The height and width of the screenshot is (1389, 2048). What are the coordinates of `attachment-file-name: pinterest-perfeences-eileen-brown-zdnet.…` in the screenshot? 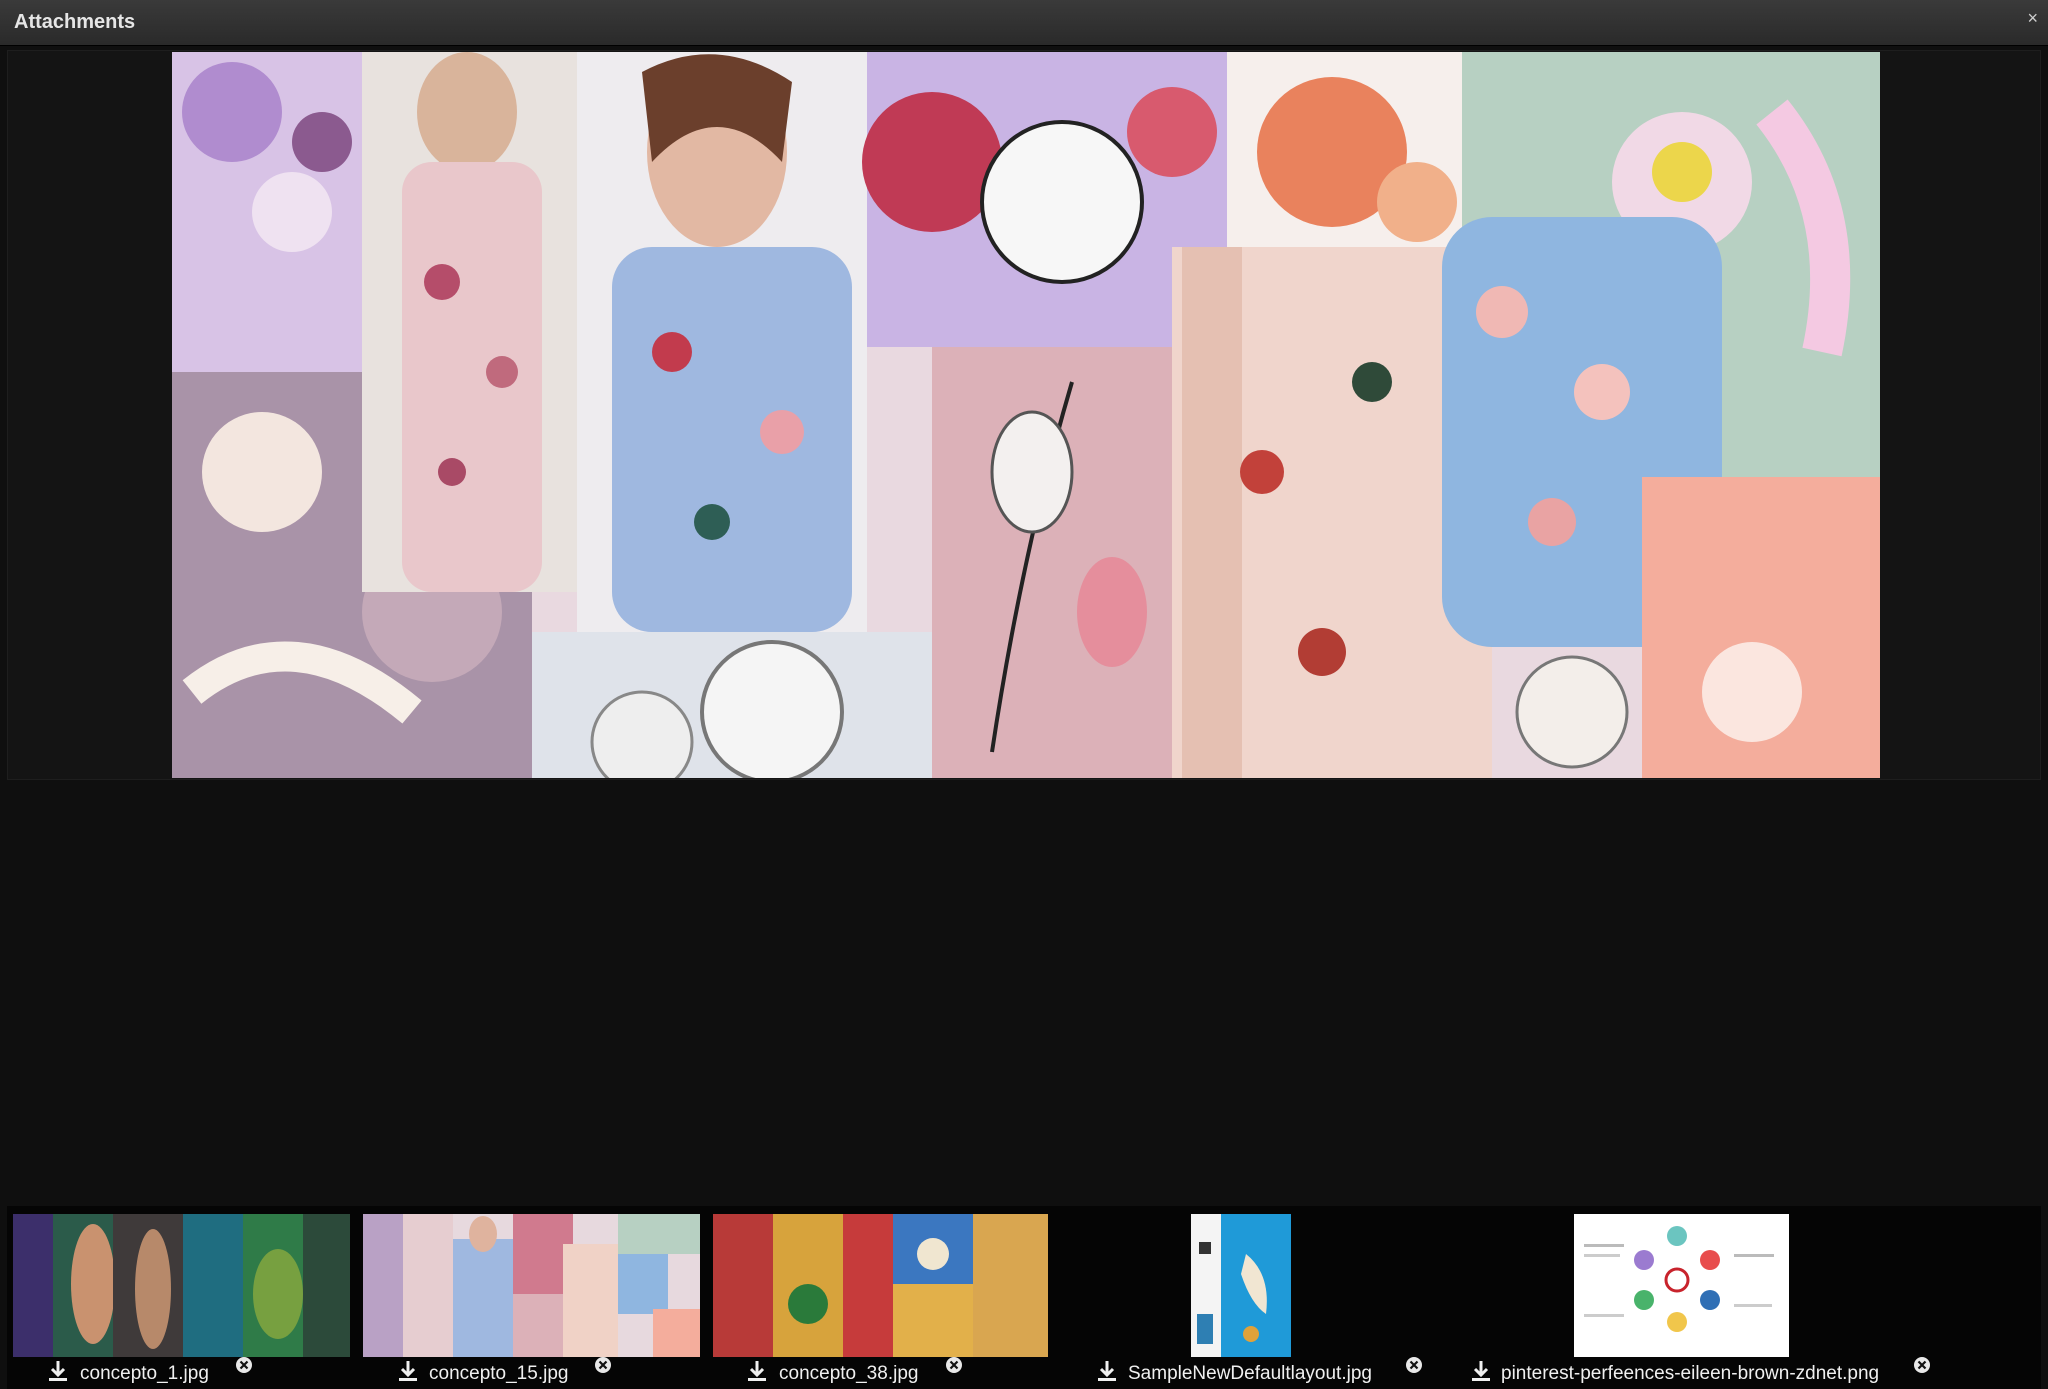 It's located at (1690, 1374).